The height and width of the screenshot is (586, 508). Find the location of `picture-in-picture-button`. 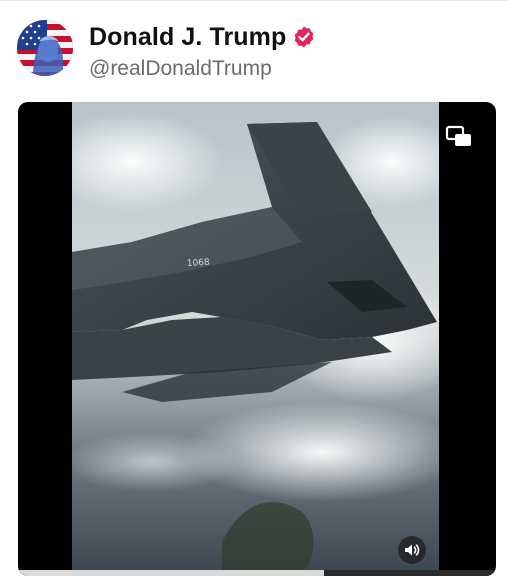

picture-in-picture-button is located at coordinates (459, 137).